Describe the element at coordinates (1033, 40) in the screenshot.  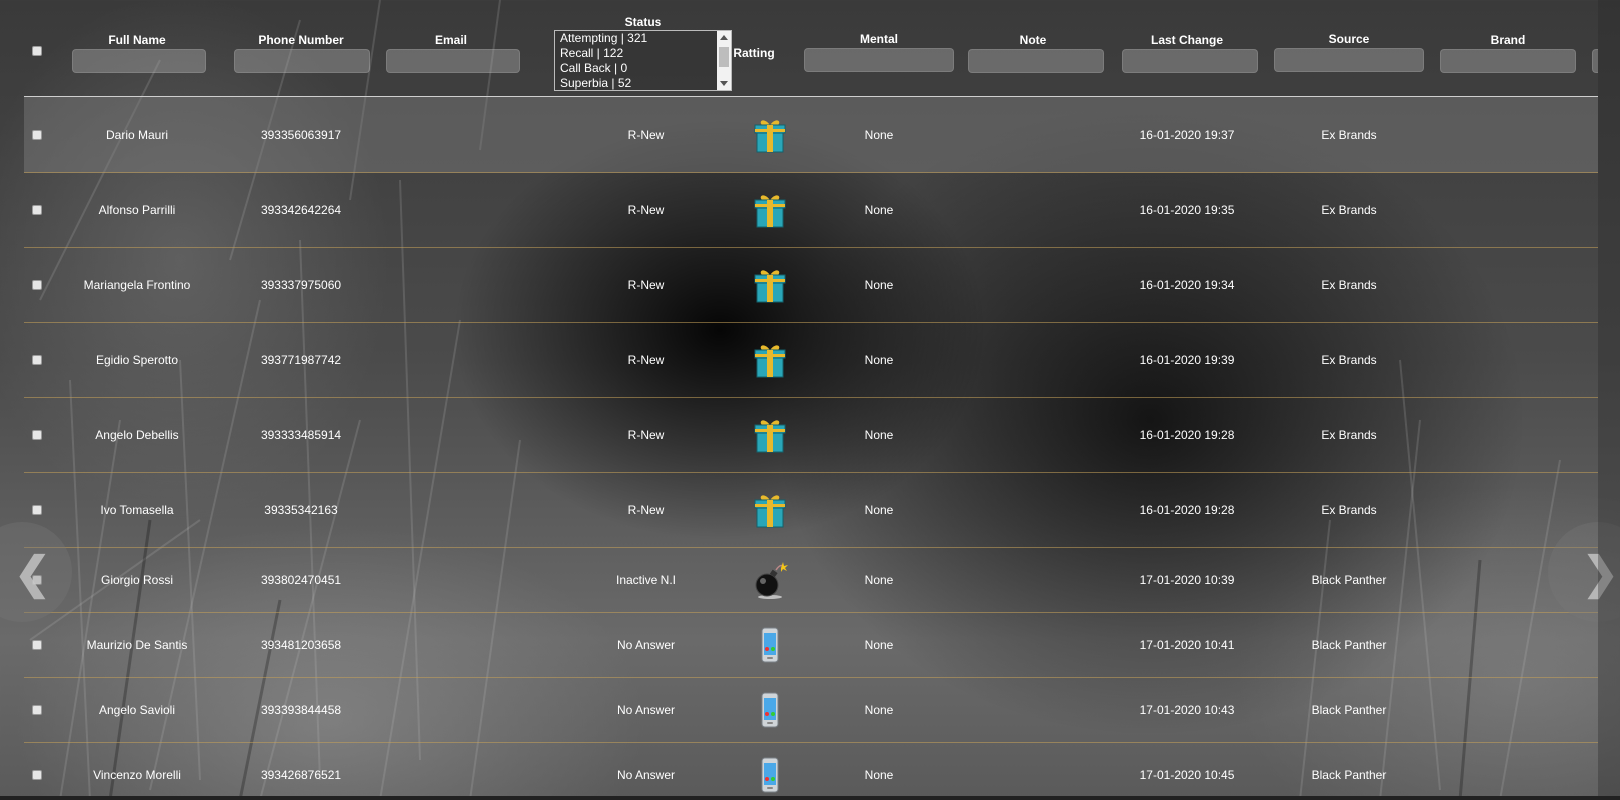
I see `column-header-note: Note` at that location.